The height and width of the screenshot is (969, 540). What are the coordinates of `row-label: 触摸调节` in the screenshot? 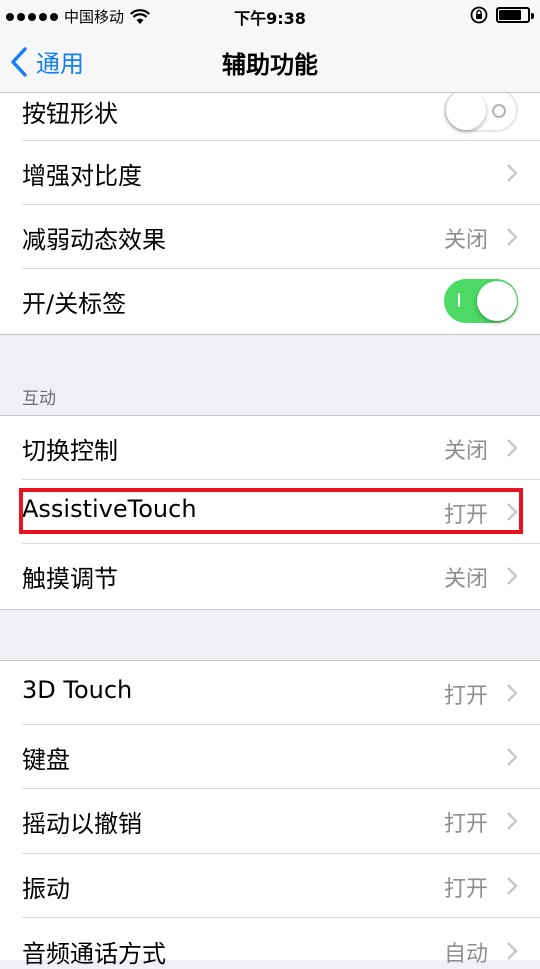 It's located at (70, 579).